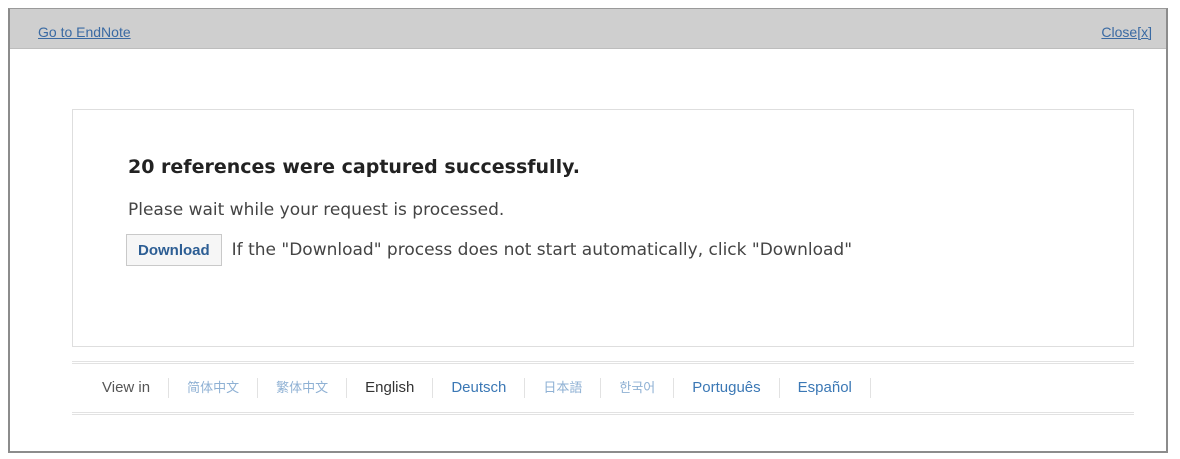 The image size is (1180, 459). Describe the element at coordinates (727, 388) in the screenshot. I see `language-link-portuguese: Português` at that location.